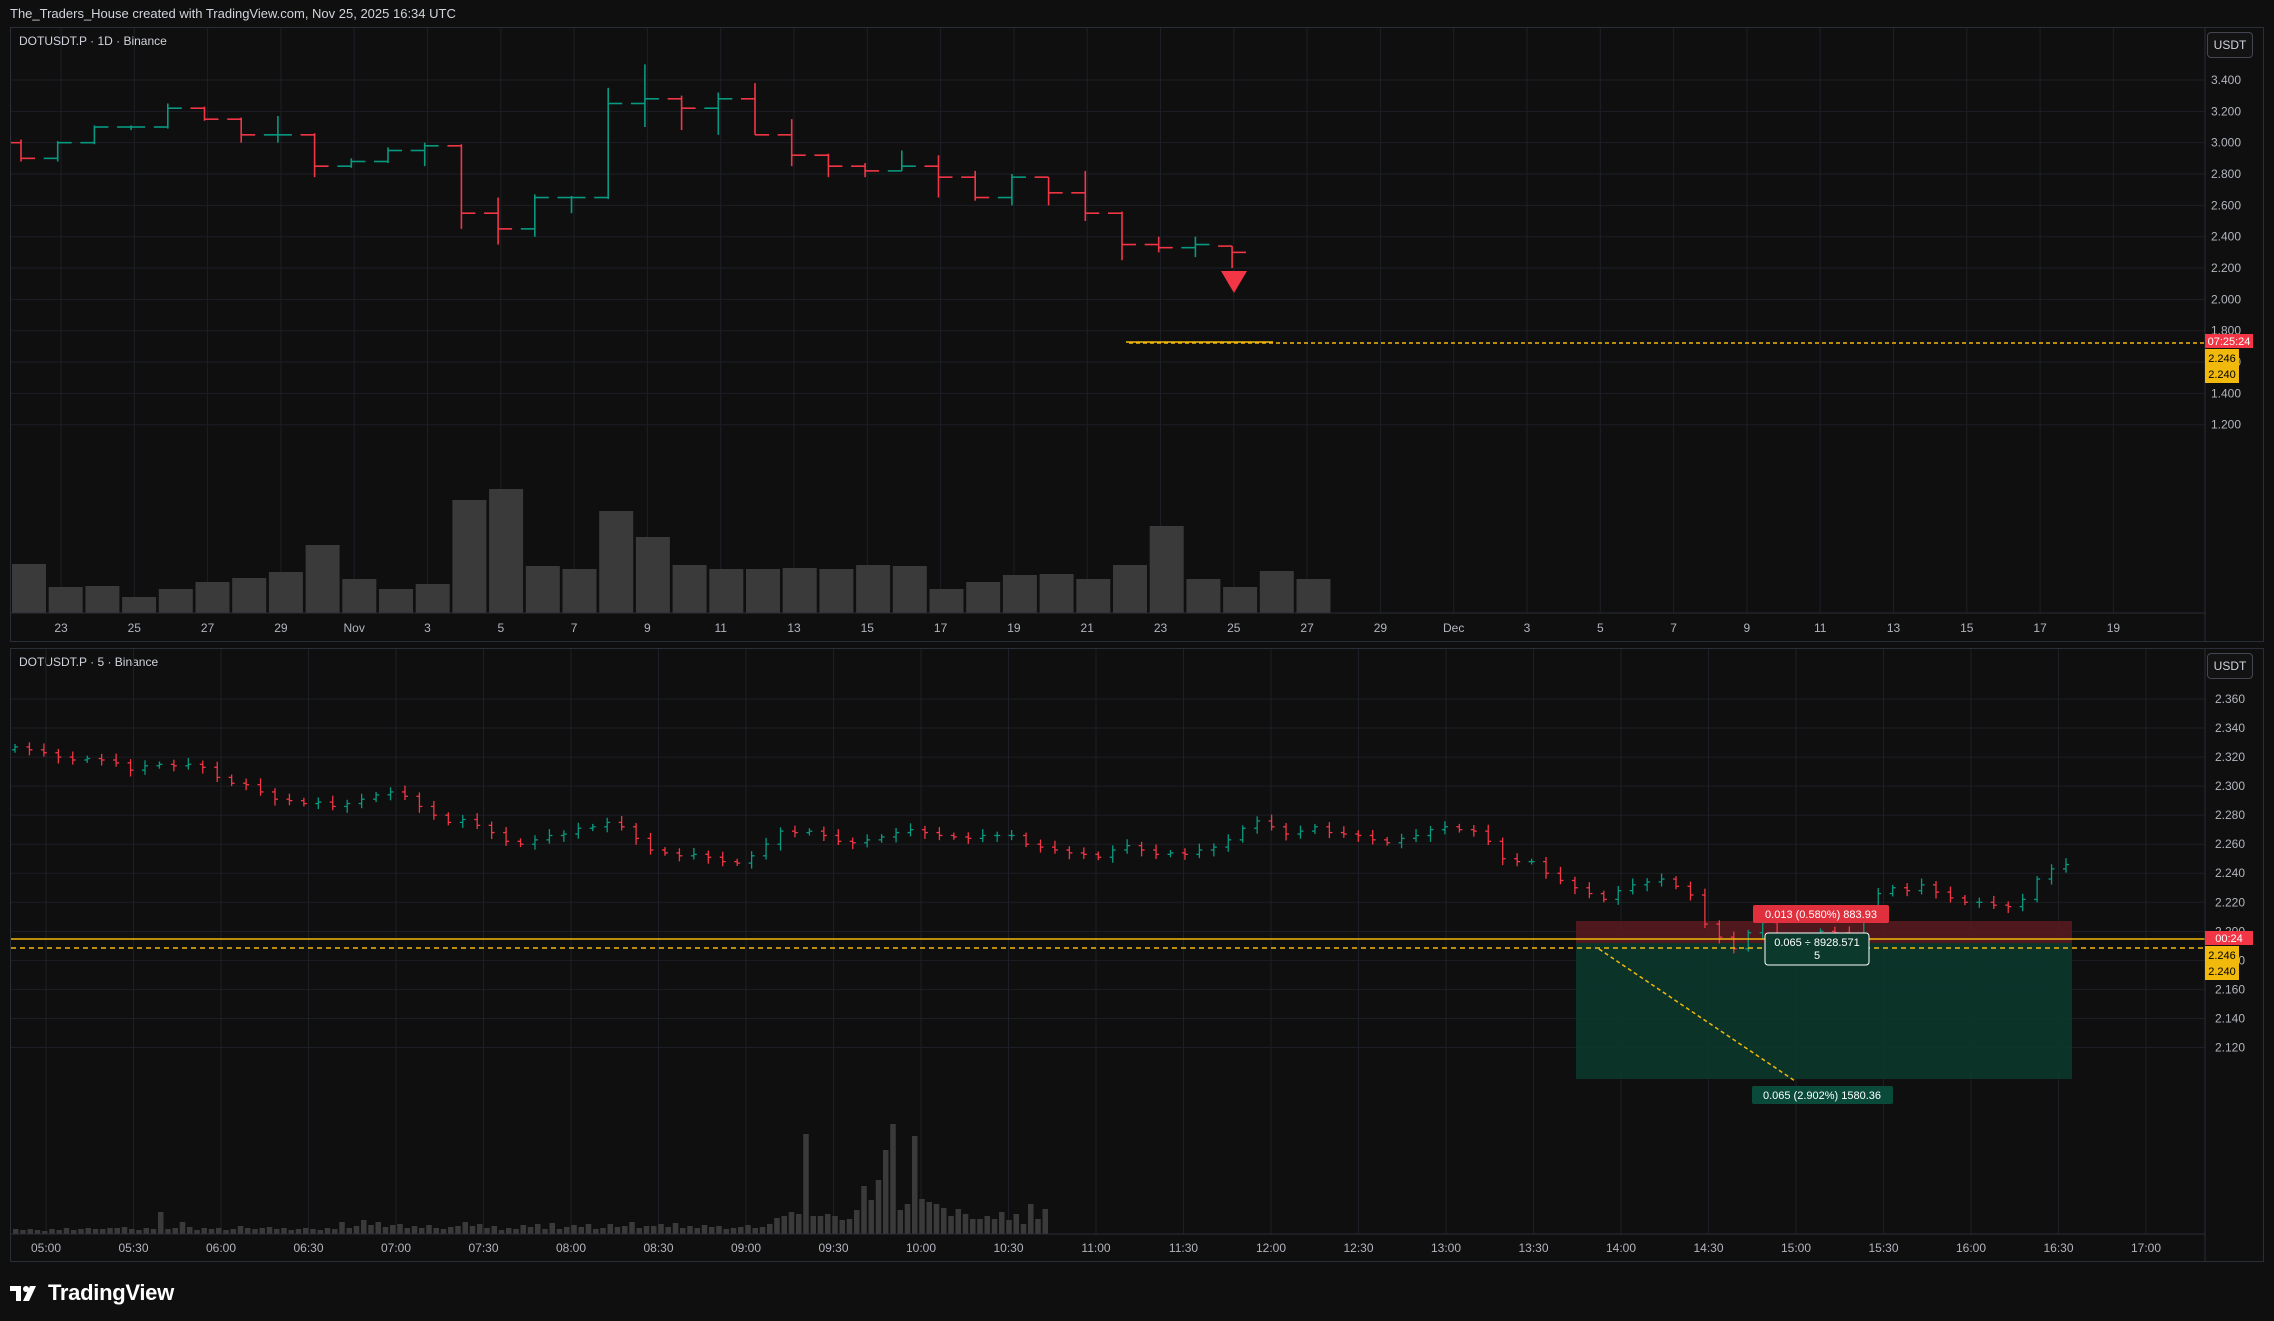  What do you see at coordinates (208, 628) in the screenshot?
I see `date-tick-label: 27` at bounding box center [208, 628].